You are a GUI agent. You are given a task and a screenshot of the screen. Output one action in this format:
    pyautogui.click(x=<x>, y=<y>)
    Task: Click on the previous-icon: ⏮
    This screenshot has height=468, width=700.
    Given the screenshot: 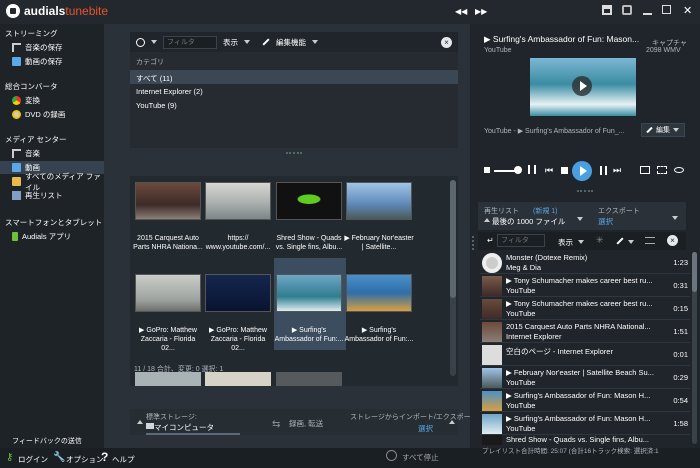 What is the action you would take?
    pyautogui.click(x=549, y=170)
    